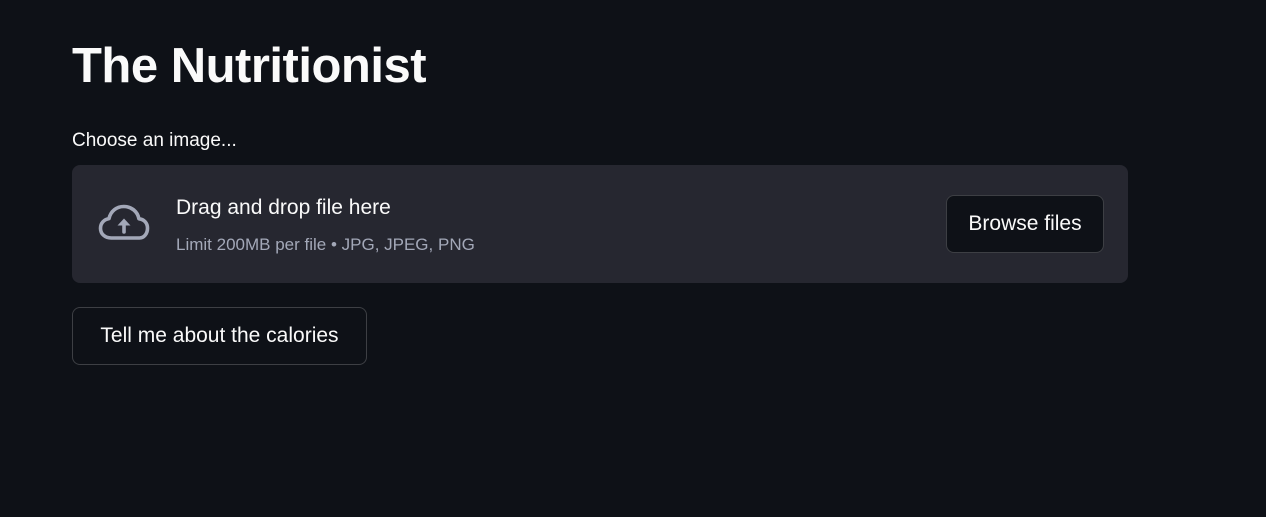 This screenshot has width=1266, height=517. I want to click on page-title: The Nutritionist, so click(249, 66).